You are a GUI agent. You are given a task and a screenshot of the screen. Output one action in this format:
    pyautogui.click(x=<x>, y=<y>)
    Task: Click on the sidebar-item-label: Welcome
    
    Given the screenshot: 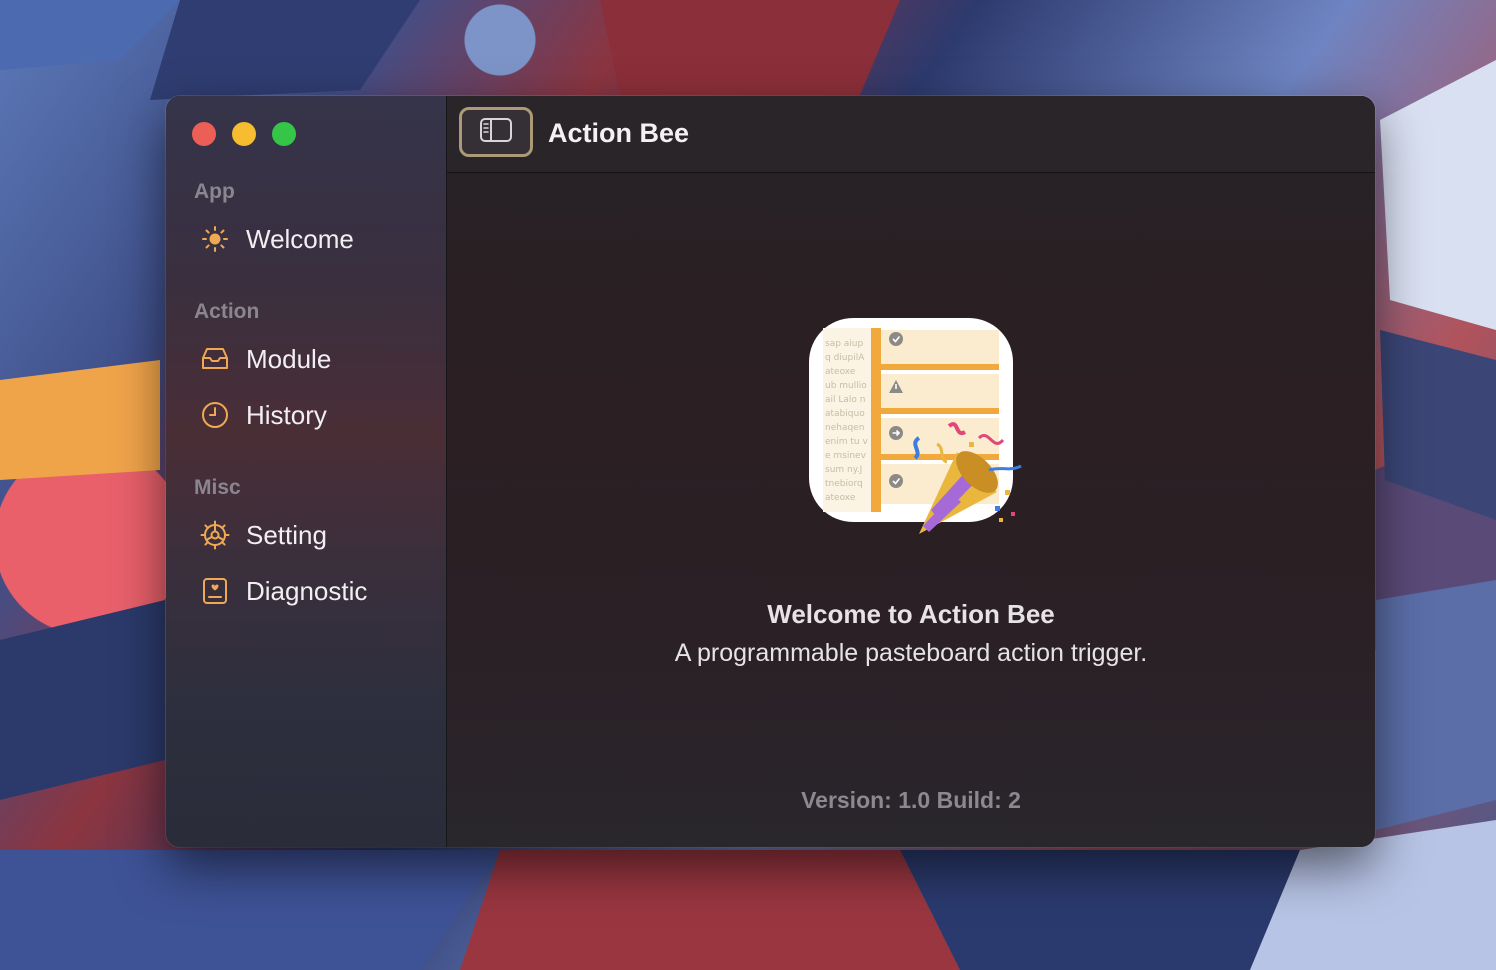 What is the action you would take?
    pyautogui.click(x=300, y=238)
    